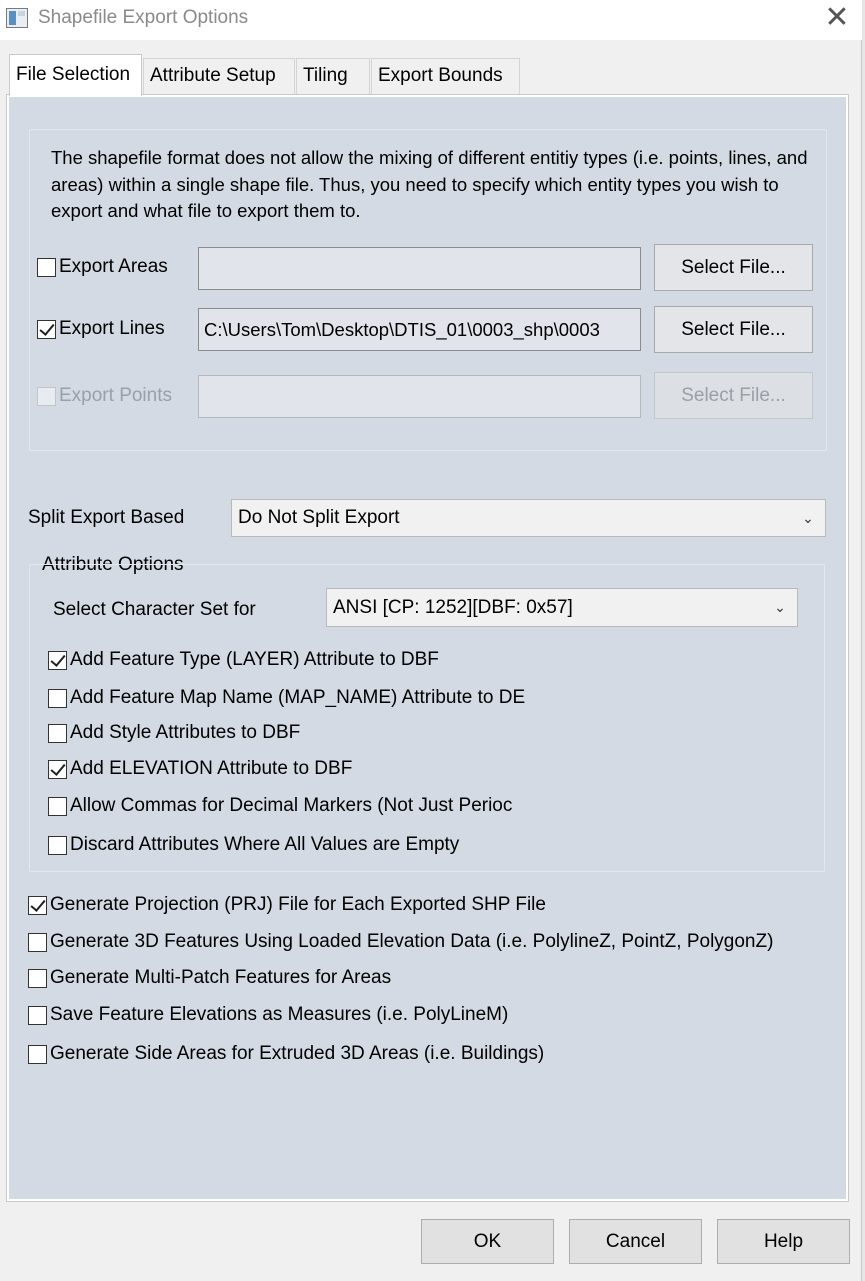 This screenshot has height=1281, width=865. I want to click on window-title: Shapefile Export Options, so click(143, 17).